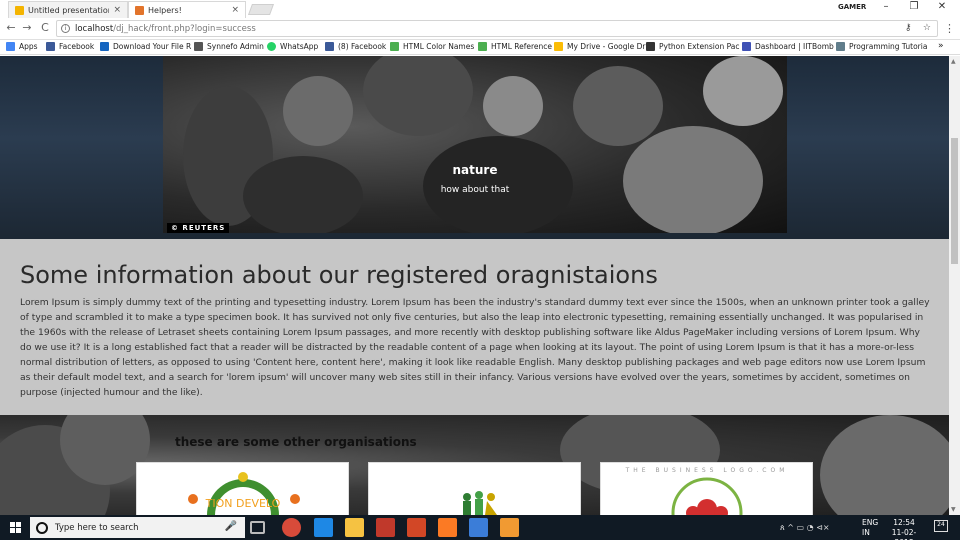  What do you see at coordinates (235, 46) in the screenshot?
I see `bookmark-label: Synnefo Admin` at bounding box center [235, 46].